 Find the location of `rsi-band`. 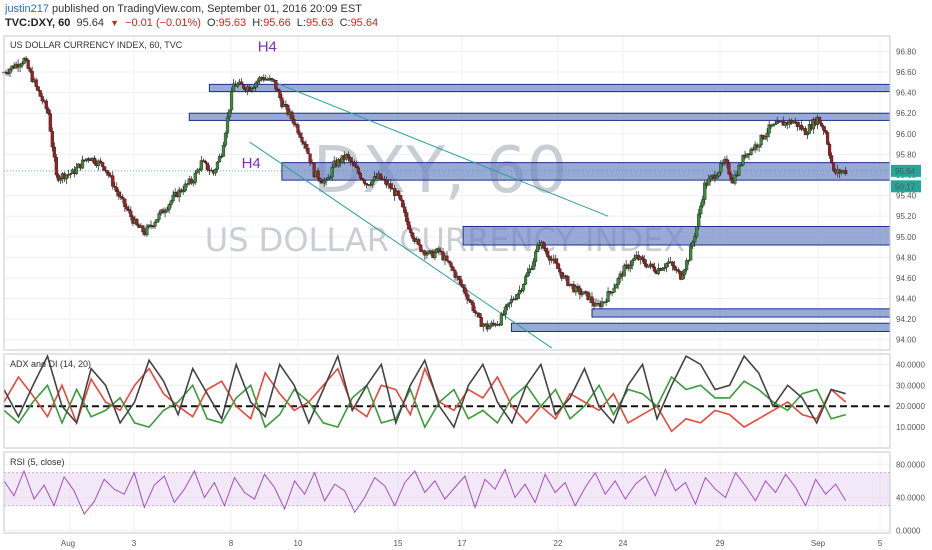

rsi-band is located at coordinates (447, 489).